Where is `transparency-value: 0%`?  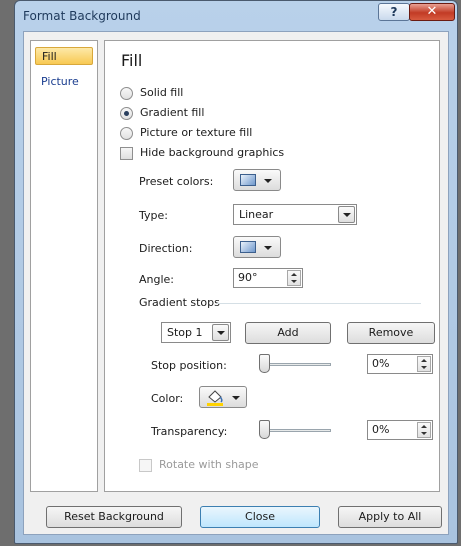 transparency-value: 0% is located at coordinates (381, 429).